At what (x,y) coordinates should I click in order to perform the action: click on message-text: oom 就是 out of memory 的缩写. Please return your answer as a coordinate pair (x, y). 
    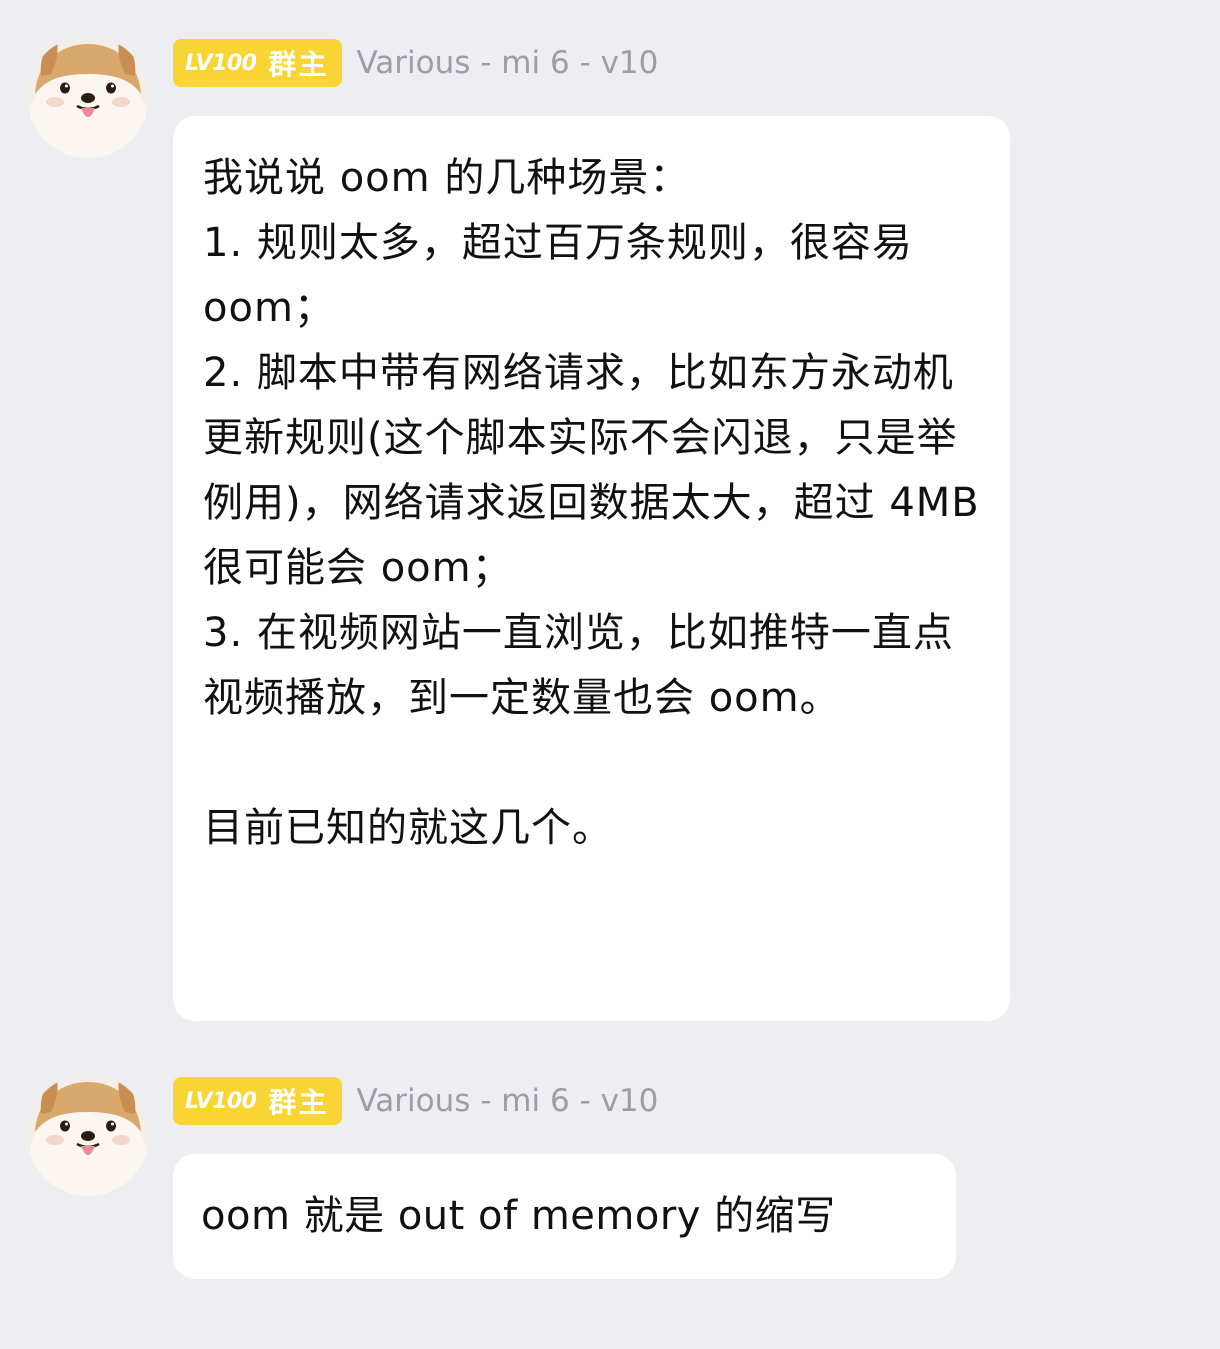
    Looking at the image, I should click on (518, 1216).